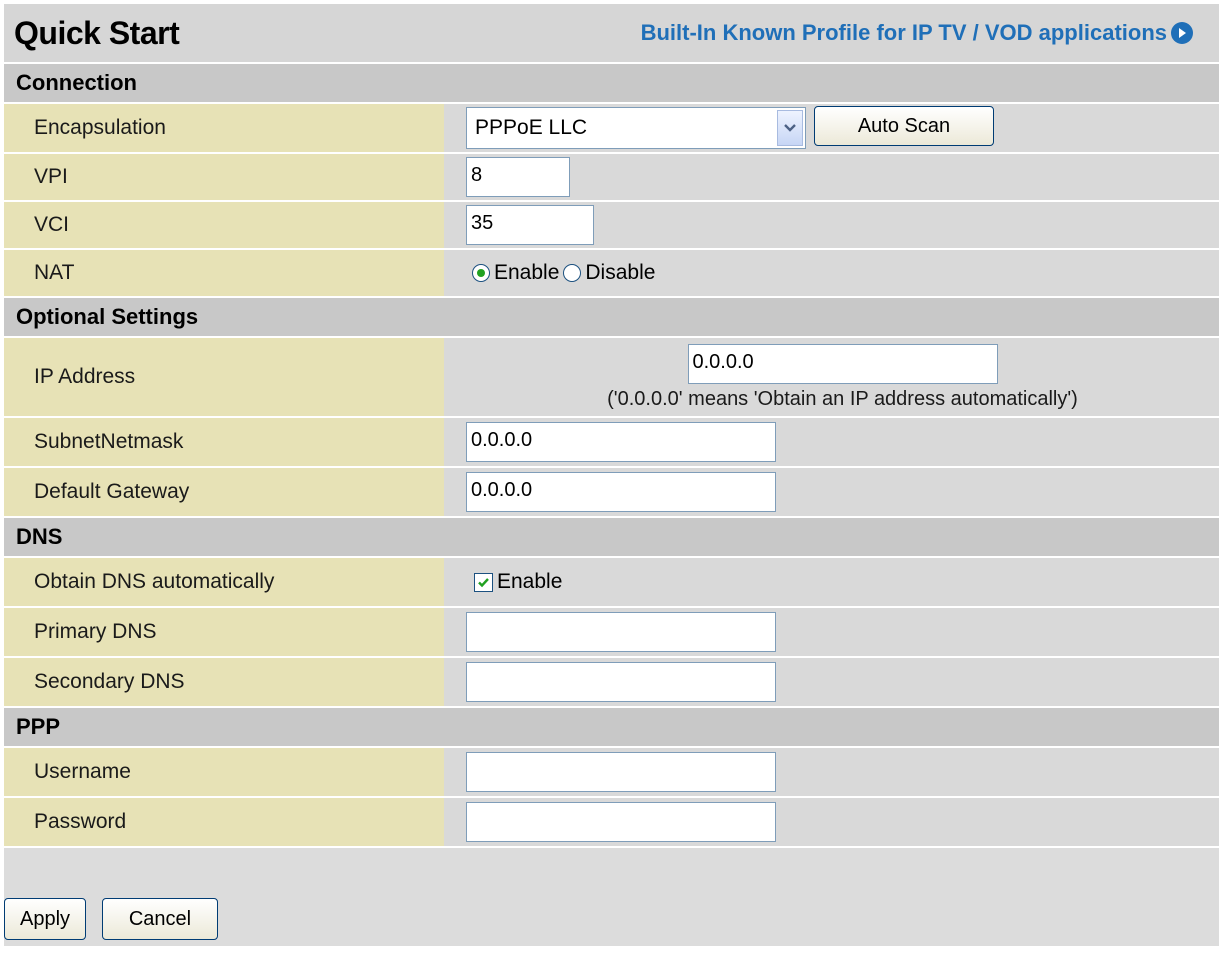 This screenshot has width=1223, height=978. Describe the element at coordinates (224, 682) in the screenshot. I see `secondary-dns-label: Secondary DNS` at that location.